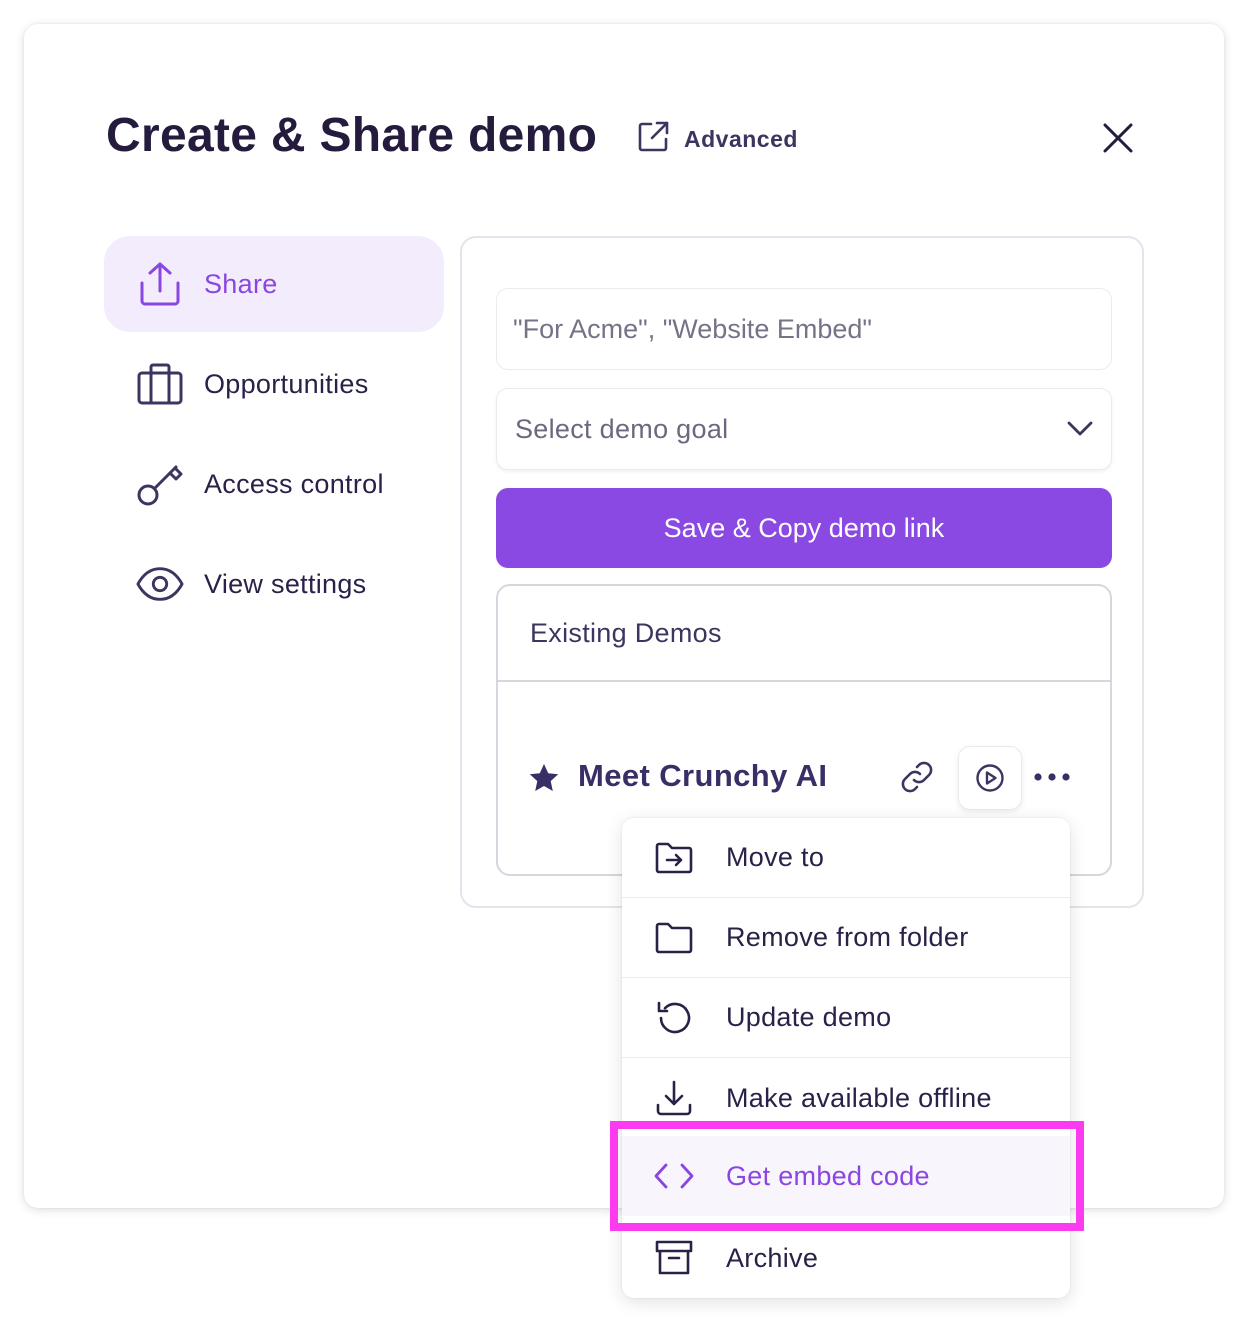 This screenshot has height=1322, width=1248. What do you see at coordinates (653, 139) in the screenshot?
I see `external-link-icon` at bounding box center [653, 139].